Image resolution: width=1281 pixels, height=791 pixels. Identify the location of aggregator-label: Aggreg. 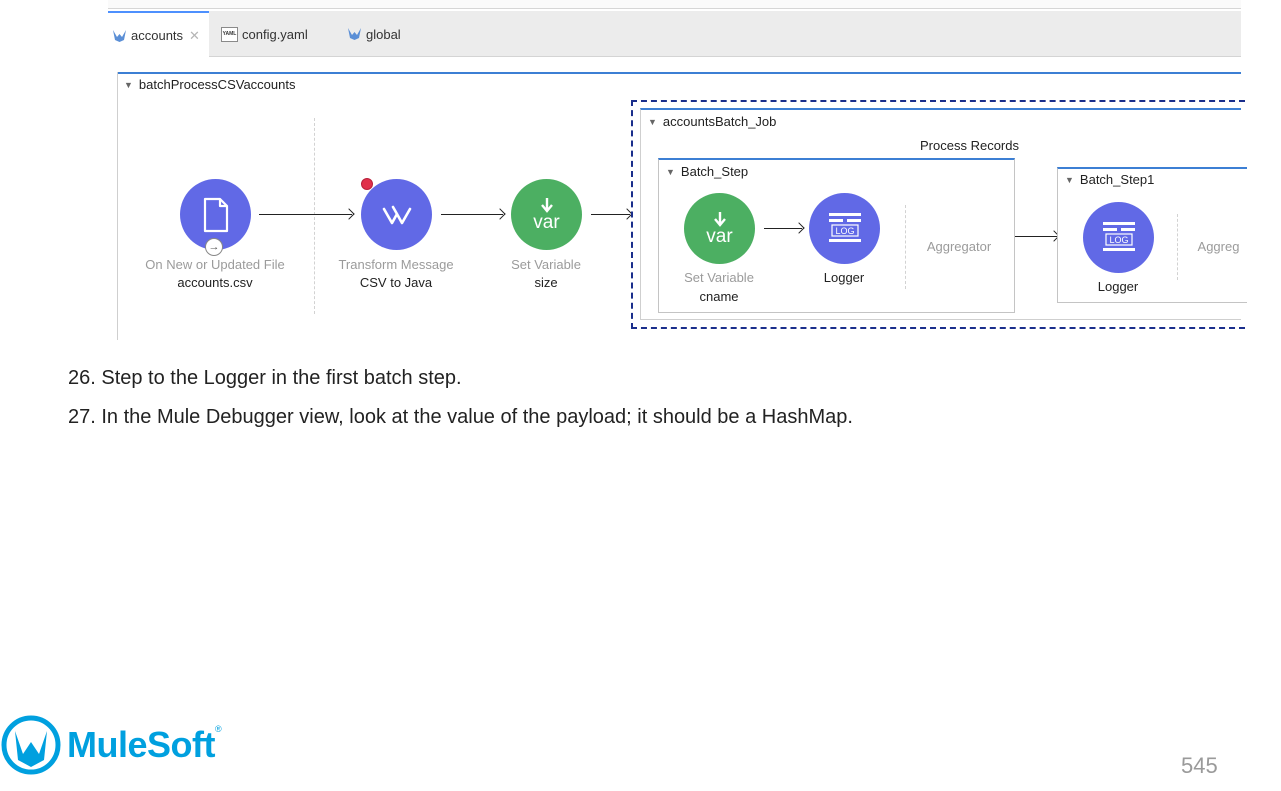
(1218, 246).